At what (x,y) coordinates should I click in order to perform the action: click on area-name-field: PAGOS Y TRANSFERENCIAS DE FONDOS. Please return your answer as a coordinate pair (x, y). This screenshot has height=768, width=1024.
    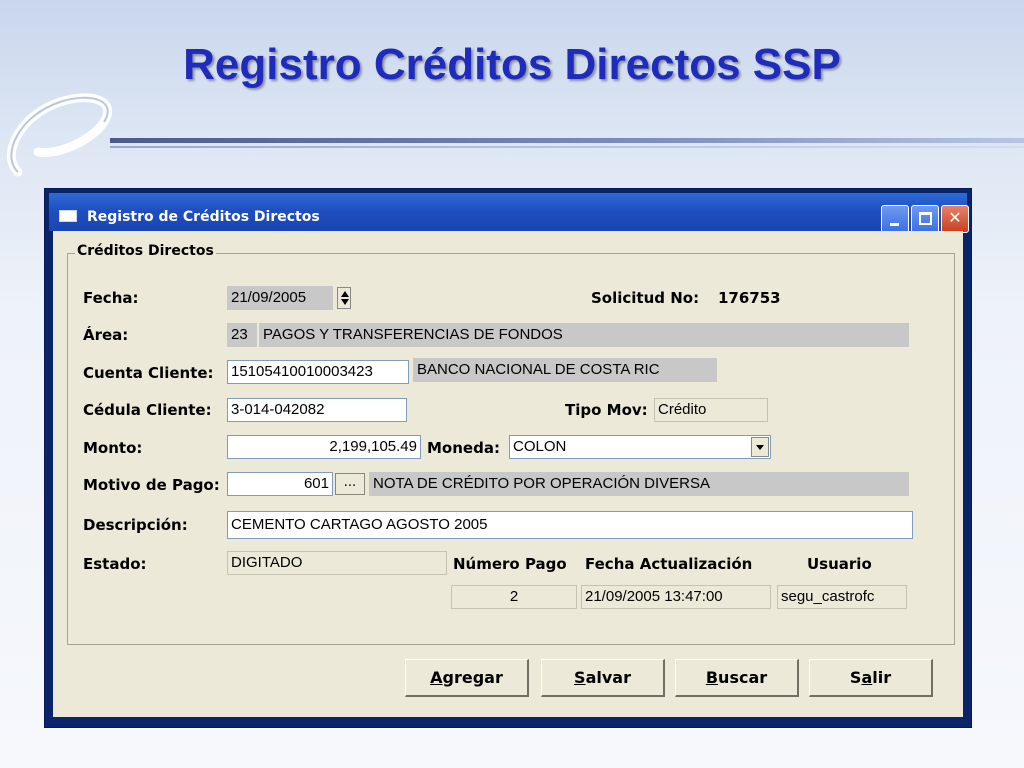
    Looking at the image, I should click on (584, 335).